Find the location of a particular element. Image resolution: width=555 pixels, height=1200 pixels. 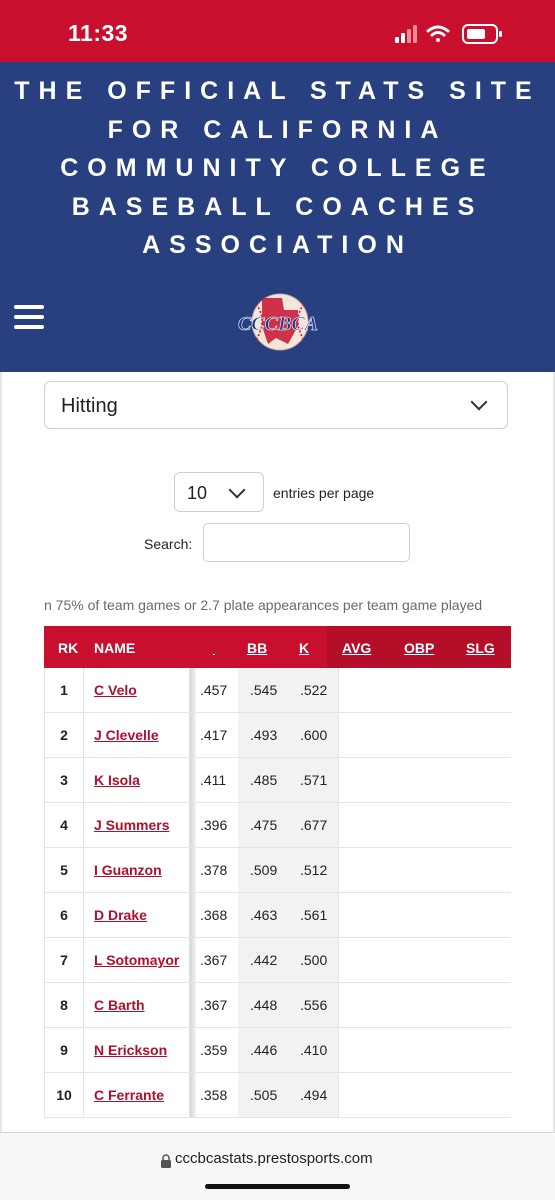

table-row: 8C Barth .367 .448 .556 is located at coordinates (277, 1005).